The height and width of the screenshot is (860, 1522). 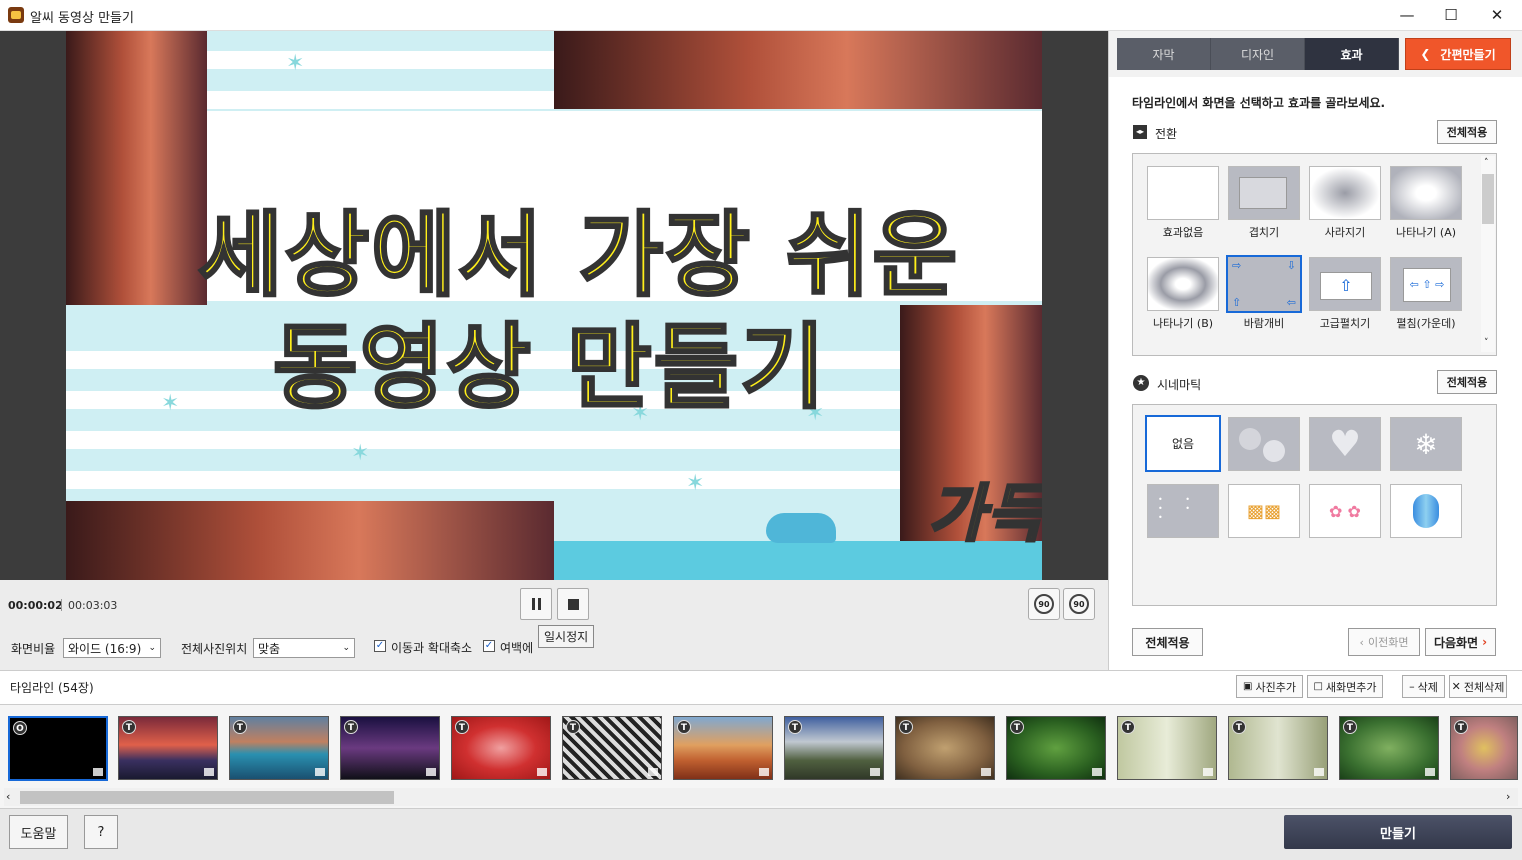 What do you see at coordinates (1167, 642) in the screenshot?
I see `apply-all-button: 전체적용` at bounding box center [1167, 642].